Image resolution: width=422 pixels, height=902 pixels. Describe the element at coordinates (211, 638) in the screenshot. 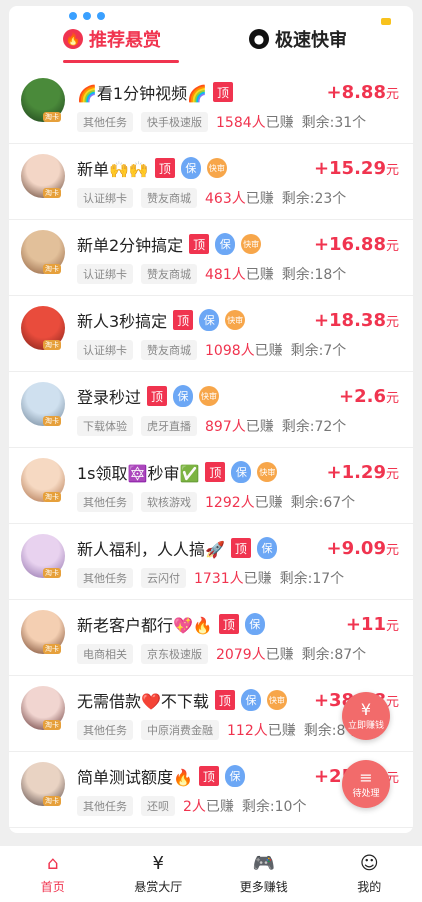

I see `task-row: 淘卡 新老客户都行💖🔥 顶保 +11元 电商相关 京东极速版 2079人已赚 剩余:87个` at that location.